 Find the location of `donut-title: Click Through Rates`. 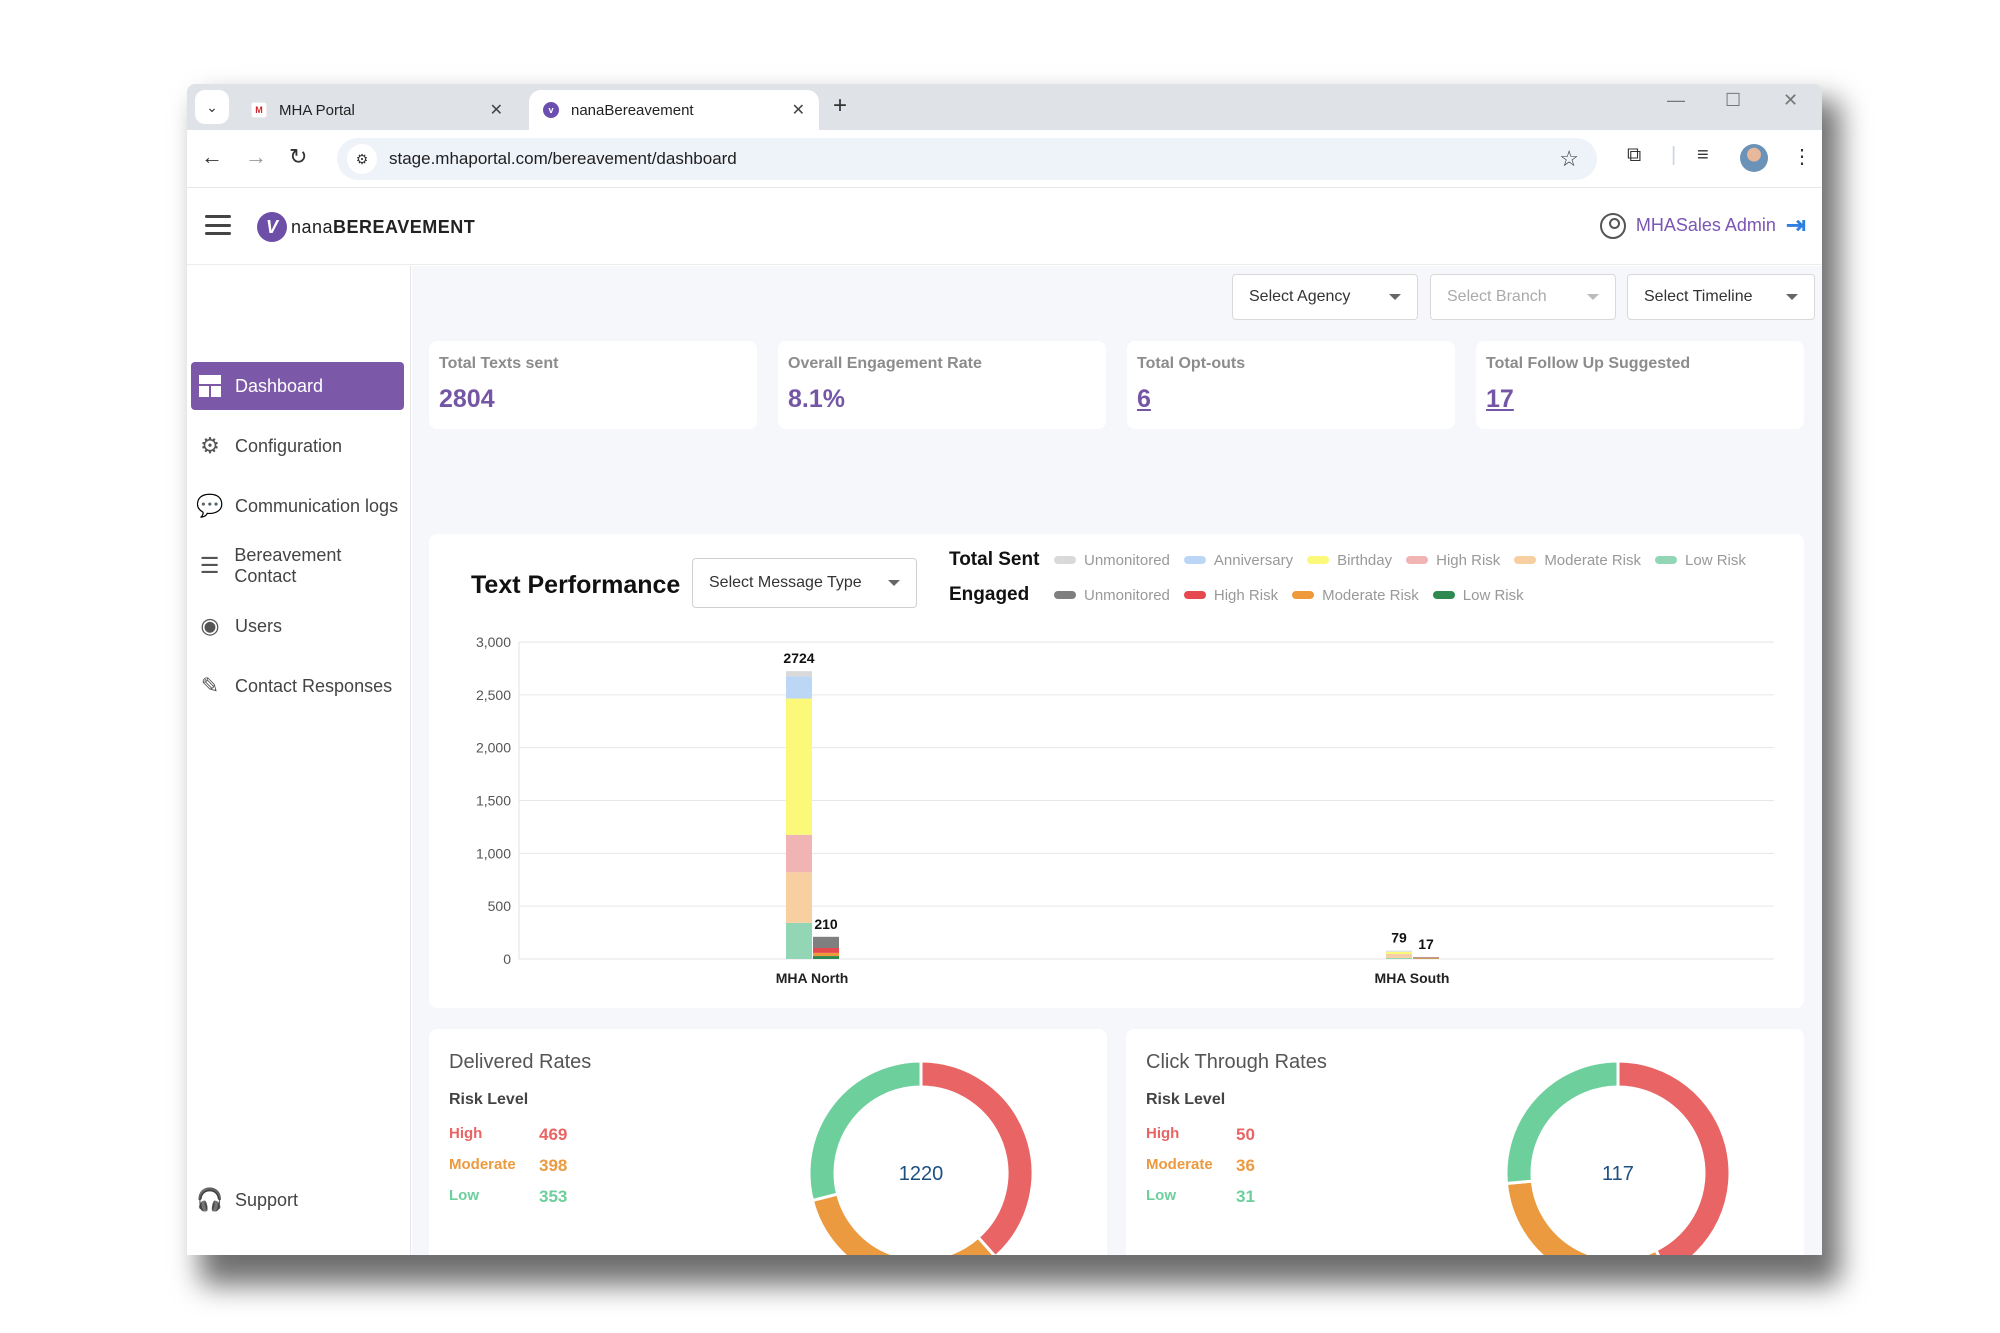

donut-title: Click Through Rates is located at coordinates (1236, 1062).